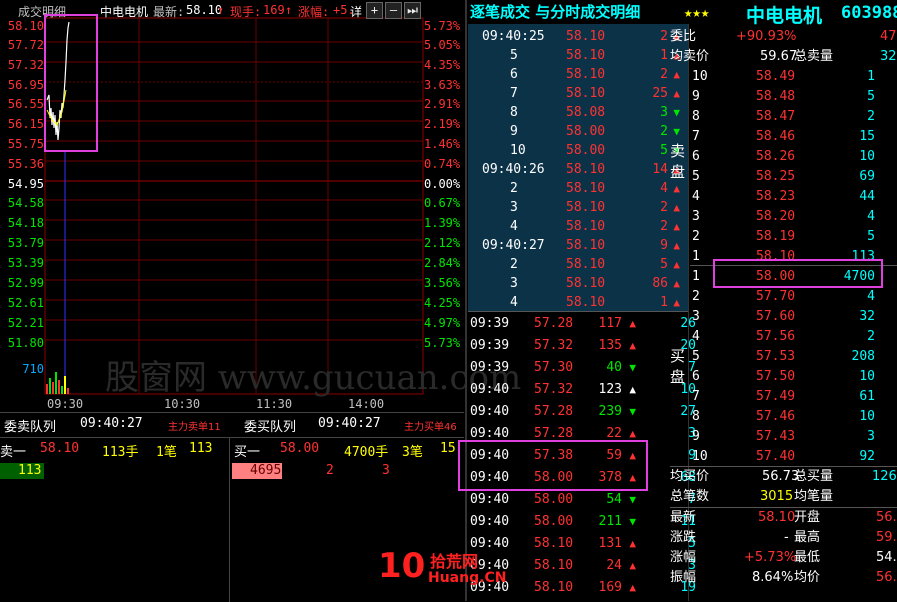 Image resolution: width=897 pixels, height=602 pixels. What do you see at coordinates (678, 161) in the screenshot?
I see `sell-side-text: 卖 盘` at bounding box center [678, 161].